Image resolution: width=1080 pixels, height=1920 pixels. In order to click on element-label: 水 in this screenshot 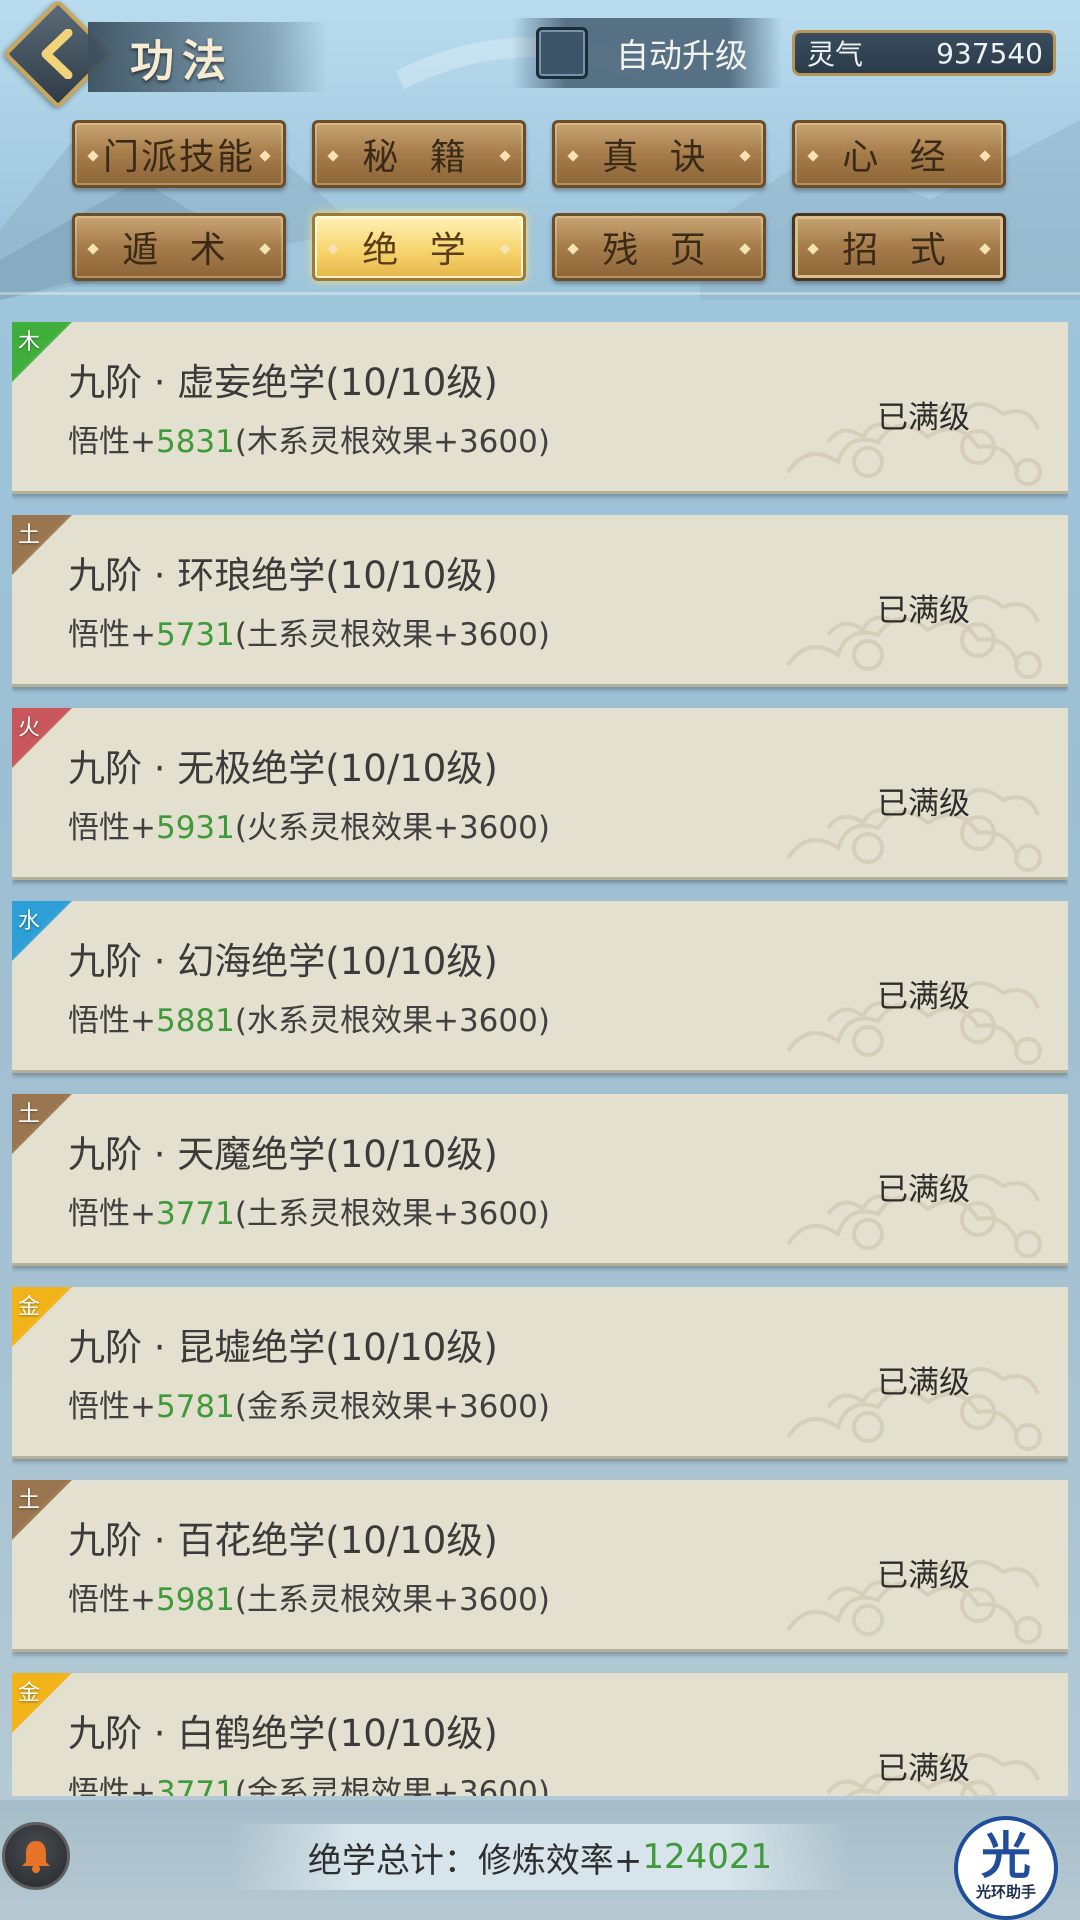, I will do `click(29, 921)`.